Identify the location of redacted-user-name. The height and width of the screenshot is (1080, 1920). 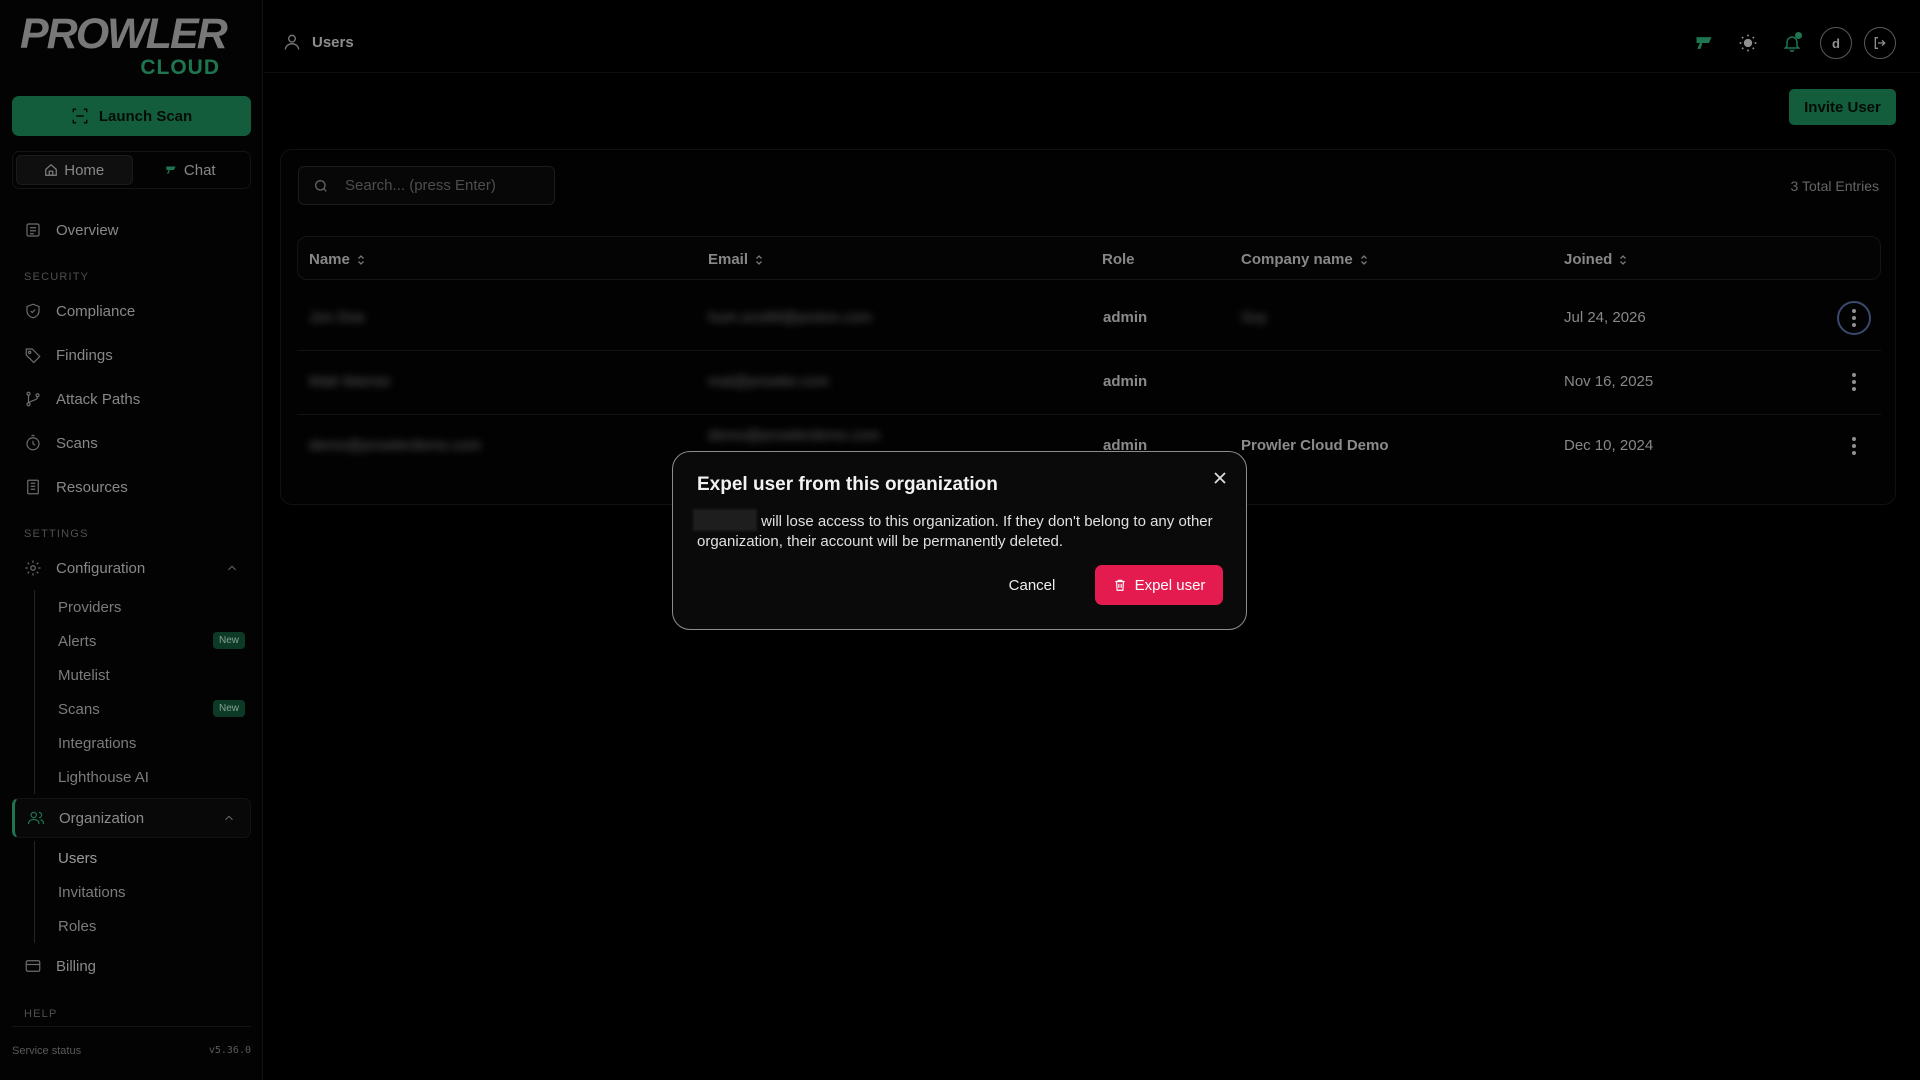
(725, 520).